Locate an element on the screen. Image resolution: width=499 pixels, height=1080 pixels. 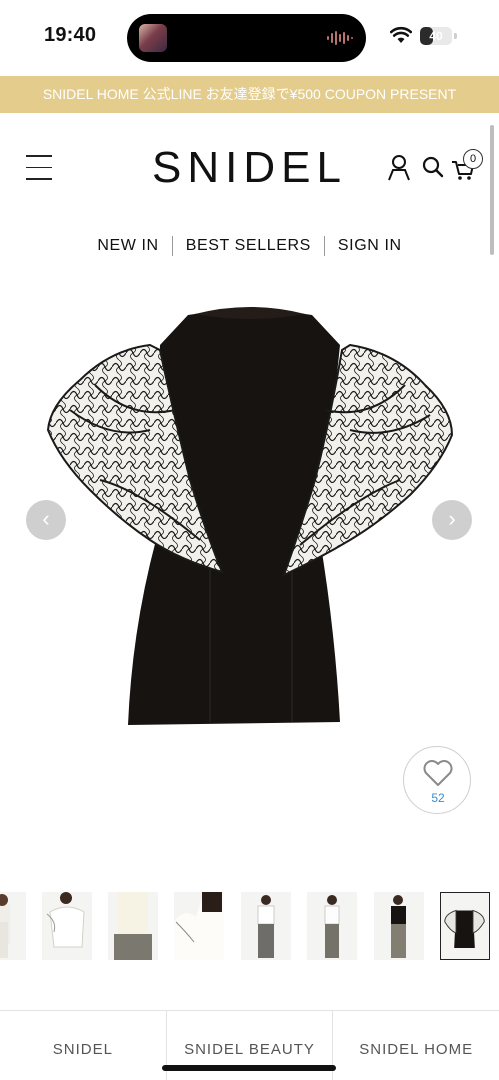
nav-sign-in-link: SIGN IN is located at coordinates (370, 246).